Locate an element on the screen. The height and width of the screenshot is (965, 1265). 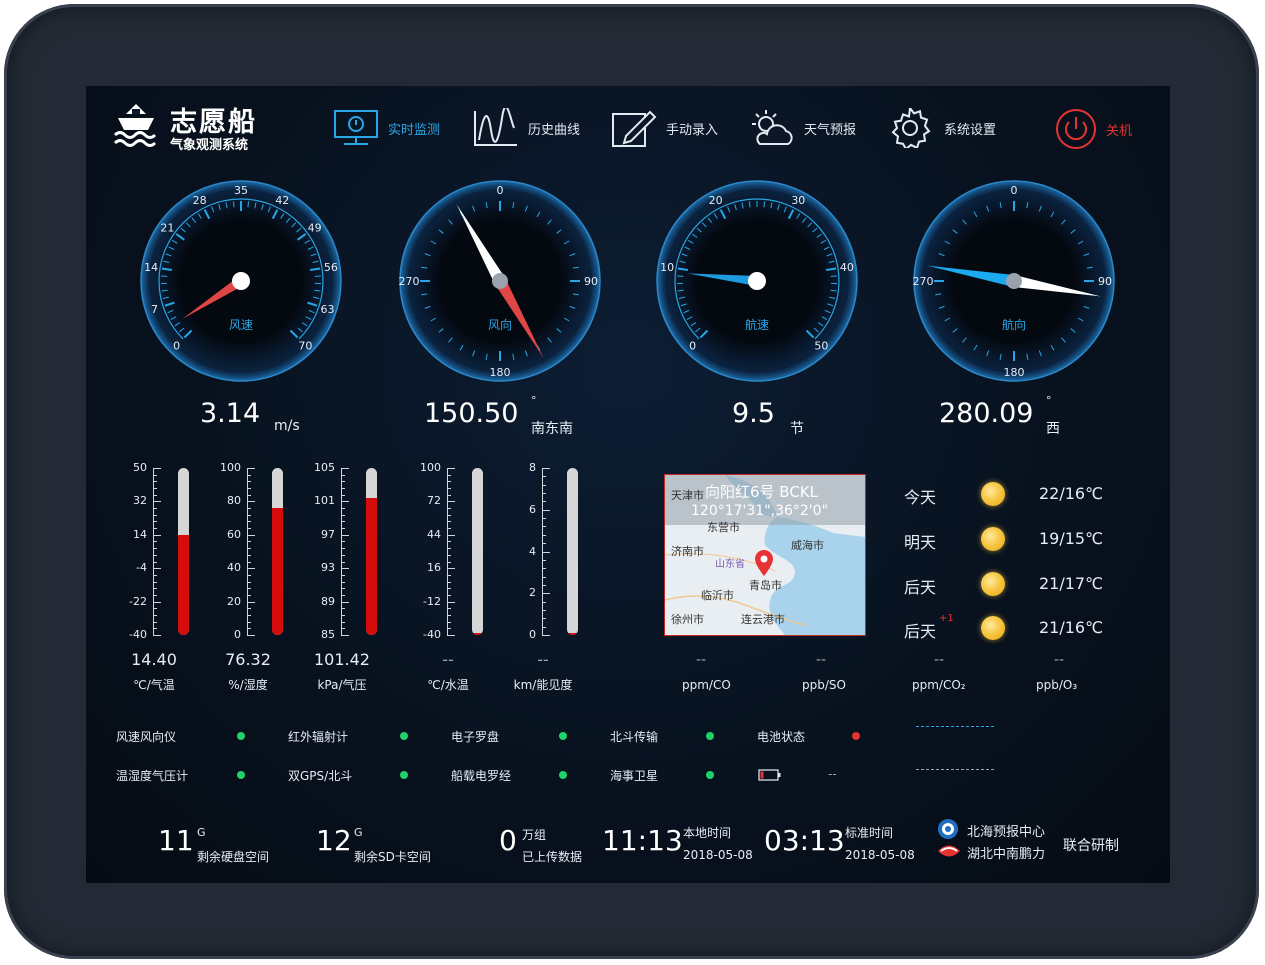
thermometer-fill is located at coordinates (277, 571).